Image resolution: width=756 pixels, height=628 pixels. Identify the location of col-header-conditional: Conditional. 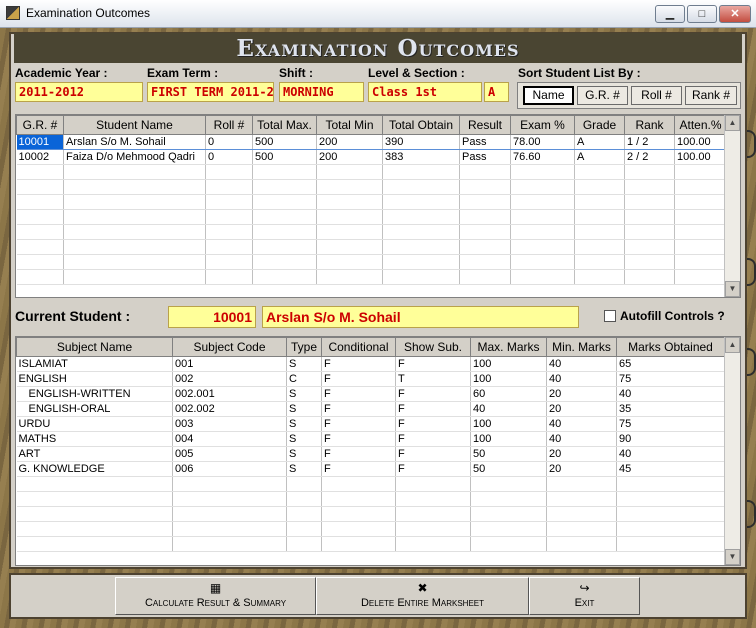
(358, 347).